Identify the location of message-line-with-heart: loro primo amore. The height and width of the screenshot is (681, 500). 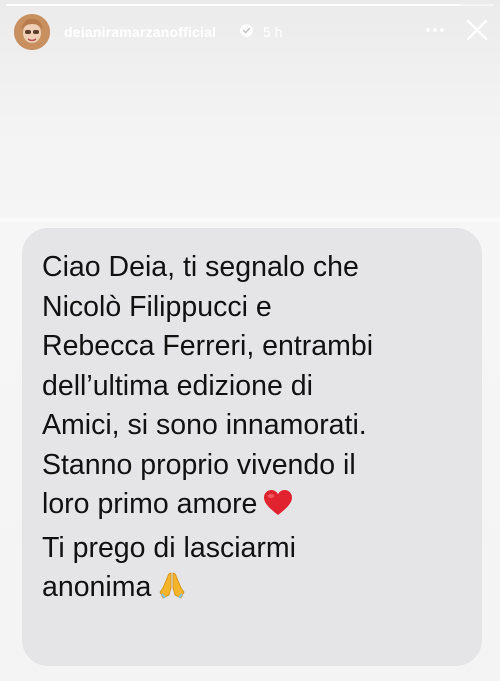
(257, 507).